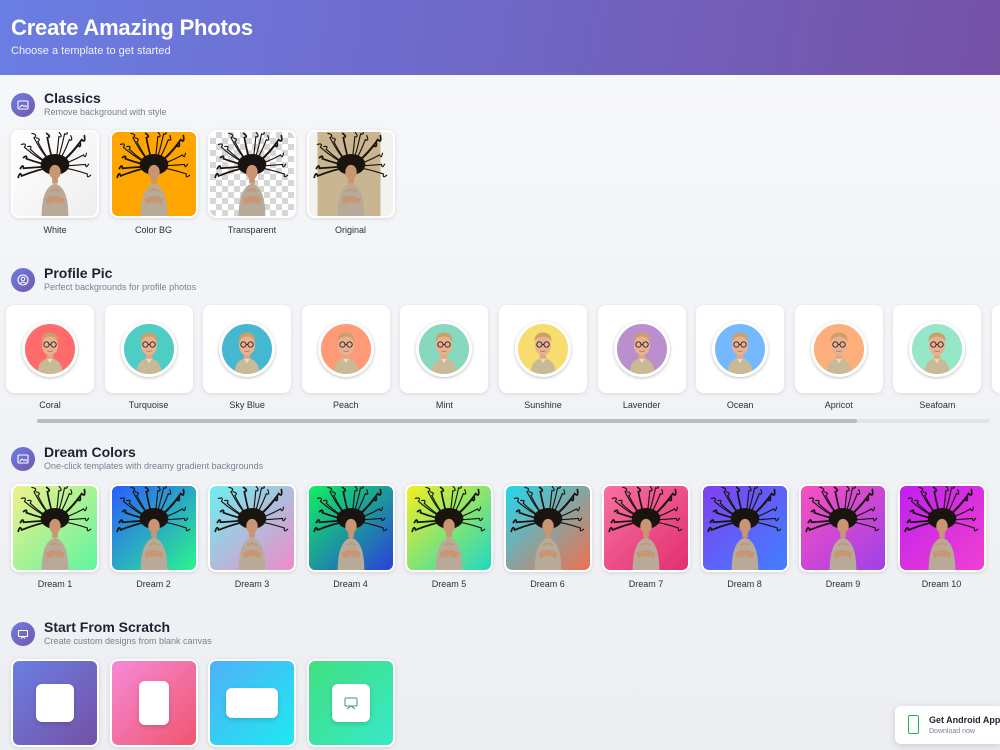 This screenshot has width=1000, height=750. What do you see at coordinates (937, 405) in the screenshot?
I see `tile-label: Seafoam` at bounding box center [937, 405].